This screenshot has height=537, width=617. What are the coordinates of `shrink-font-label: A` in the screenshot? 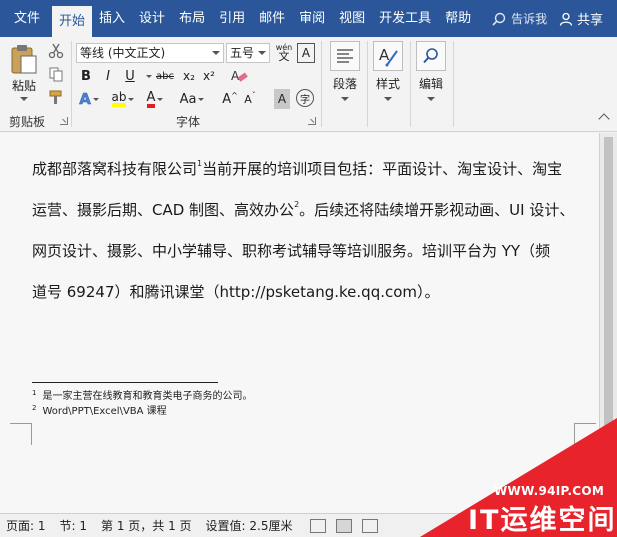 It's located at (248, 99).